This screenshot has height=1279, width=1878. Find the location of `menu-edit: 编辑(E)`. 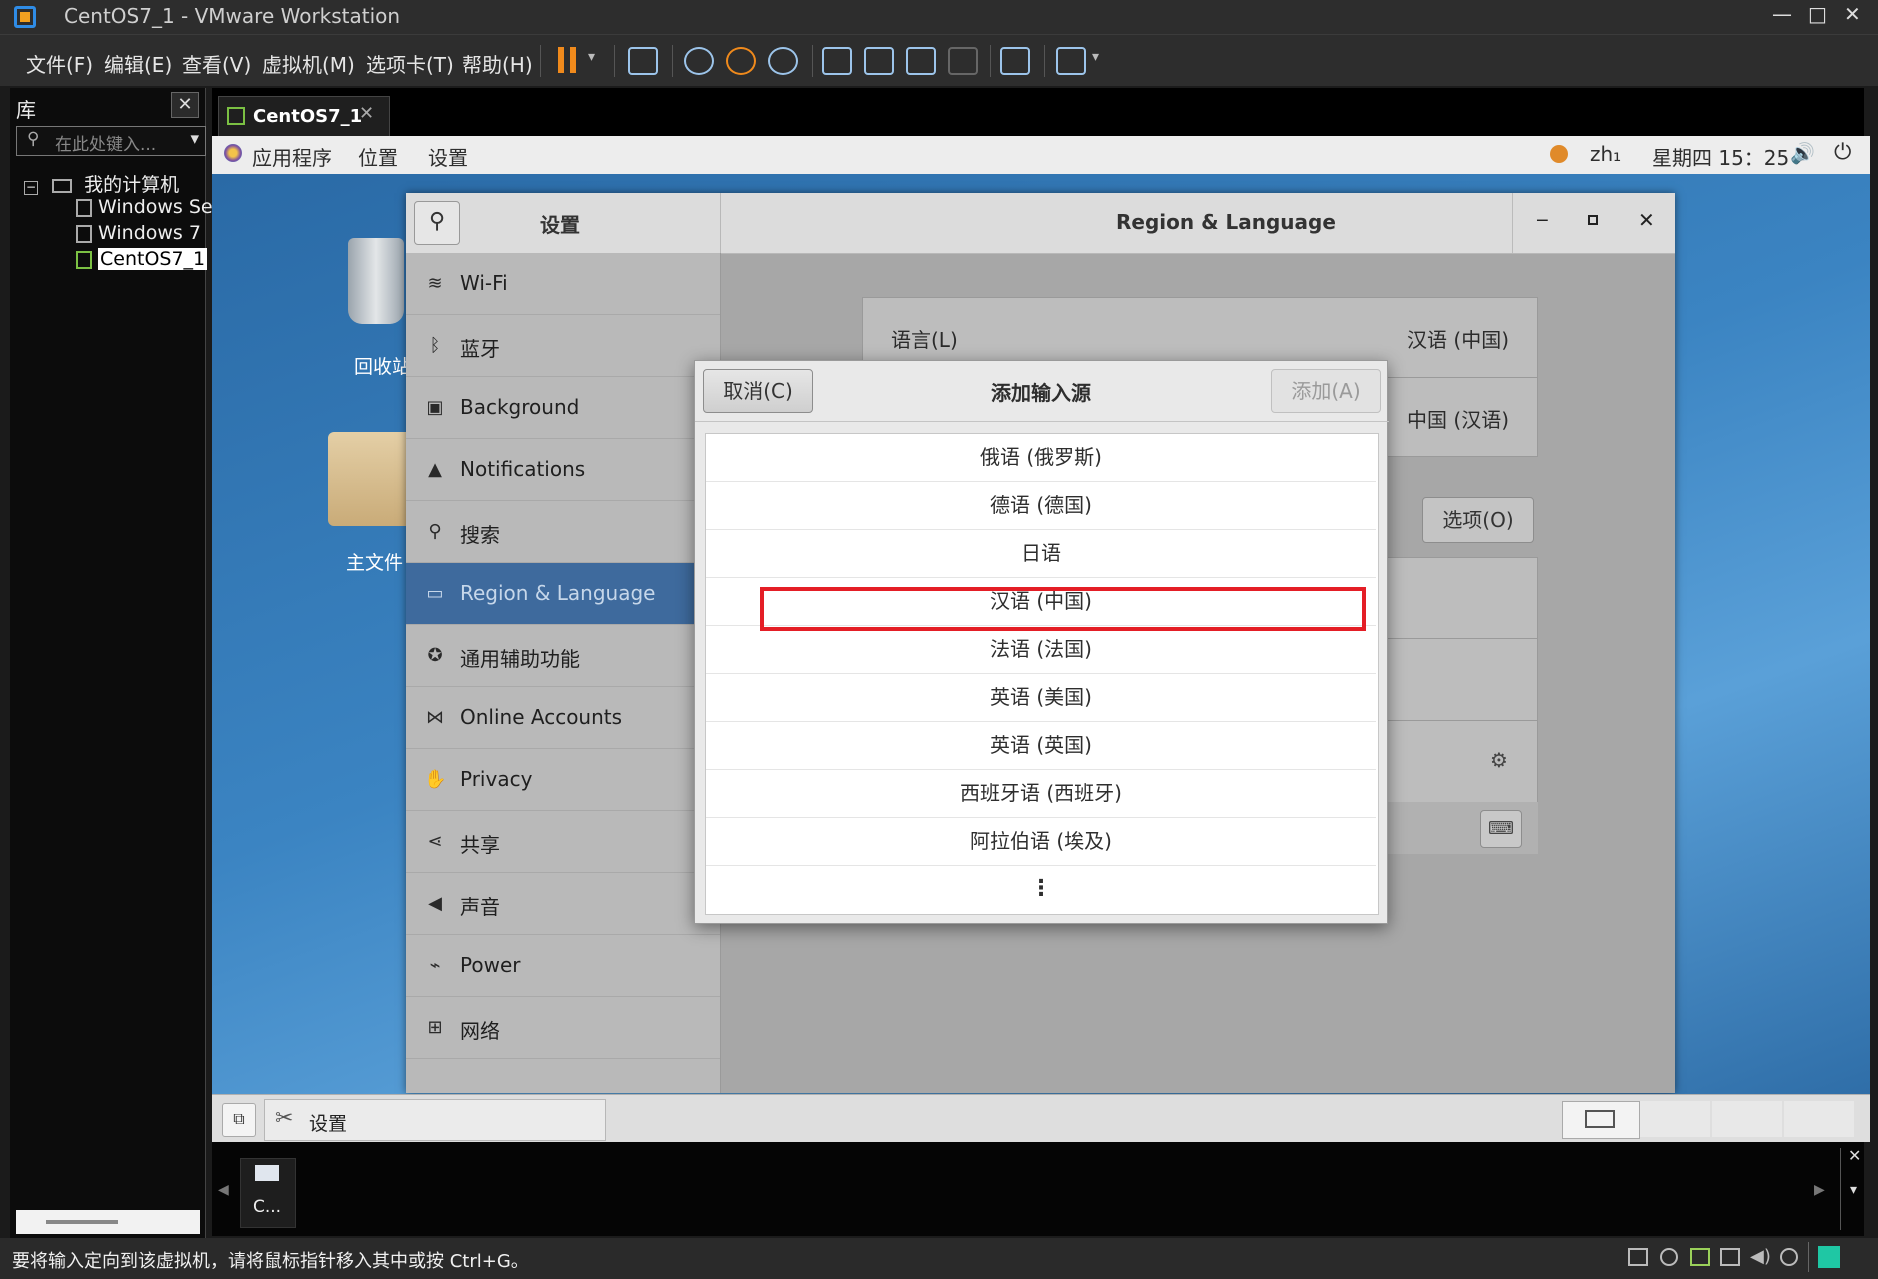

menu-edit: 编辑(E) is located at coordinates (138, 63).